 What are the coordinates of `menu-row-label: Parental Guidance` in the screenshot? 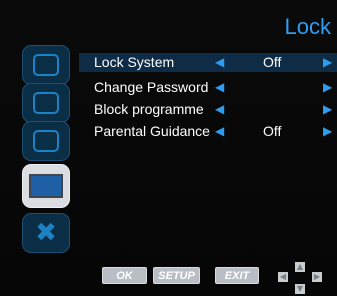 It's located at (152, 131).